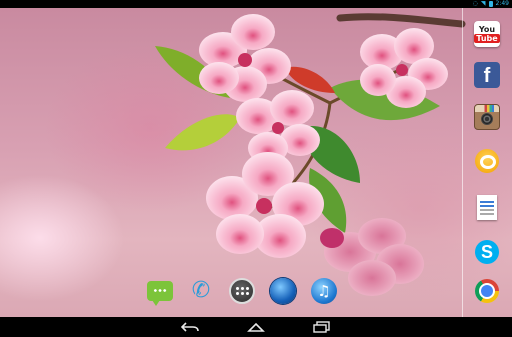 This screenshot has width=512, height=337. Describe the element at coordinates (324, 291) in the screenshot. I see `music-icon: ♫` at that location.